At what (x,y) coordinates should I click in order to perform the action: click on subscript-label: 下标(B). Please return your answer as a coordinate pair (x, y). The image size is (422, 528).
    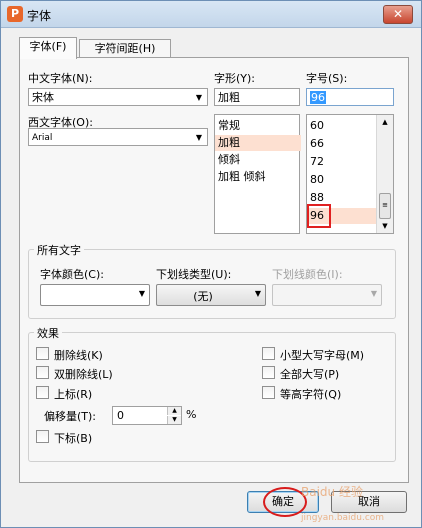
    Looking at the image, I should click on (73, 438).